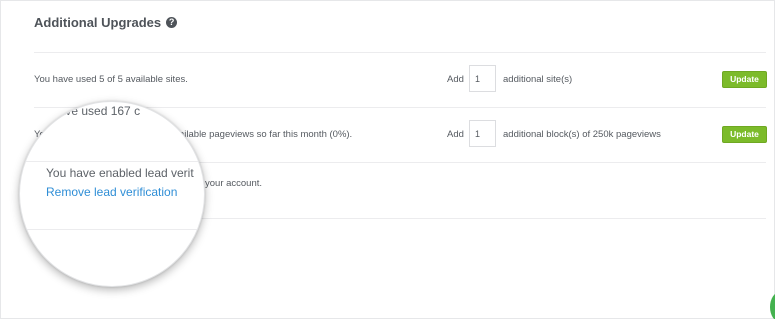 The width and height of the screenshot is (775, 319). I want to click on sites-quantity-input, so click(482, 78).